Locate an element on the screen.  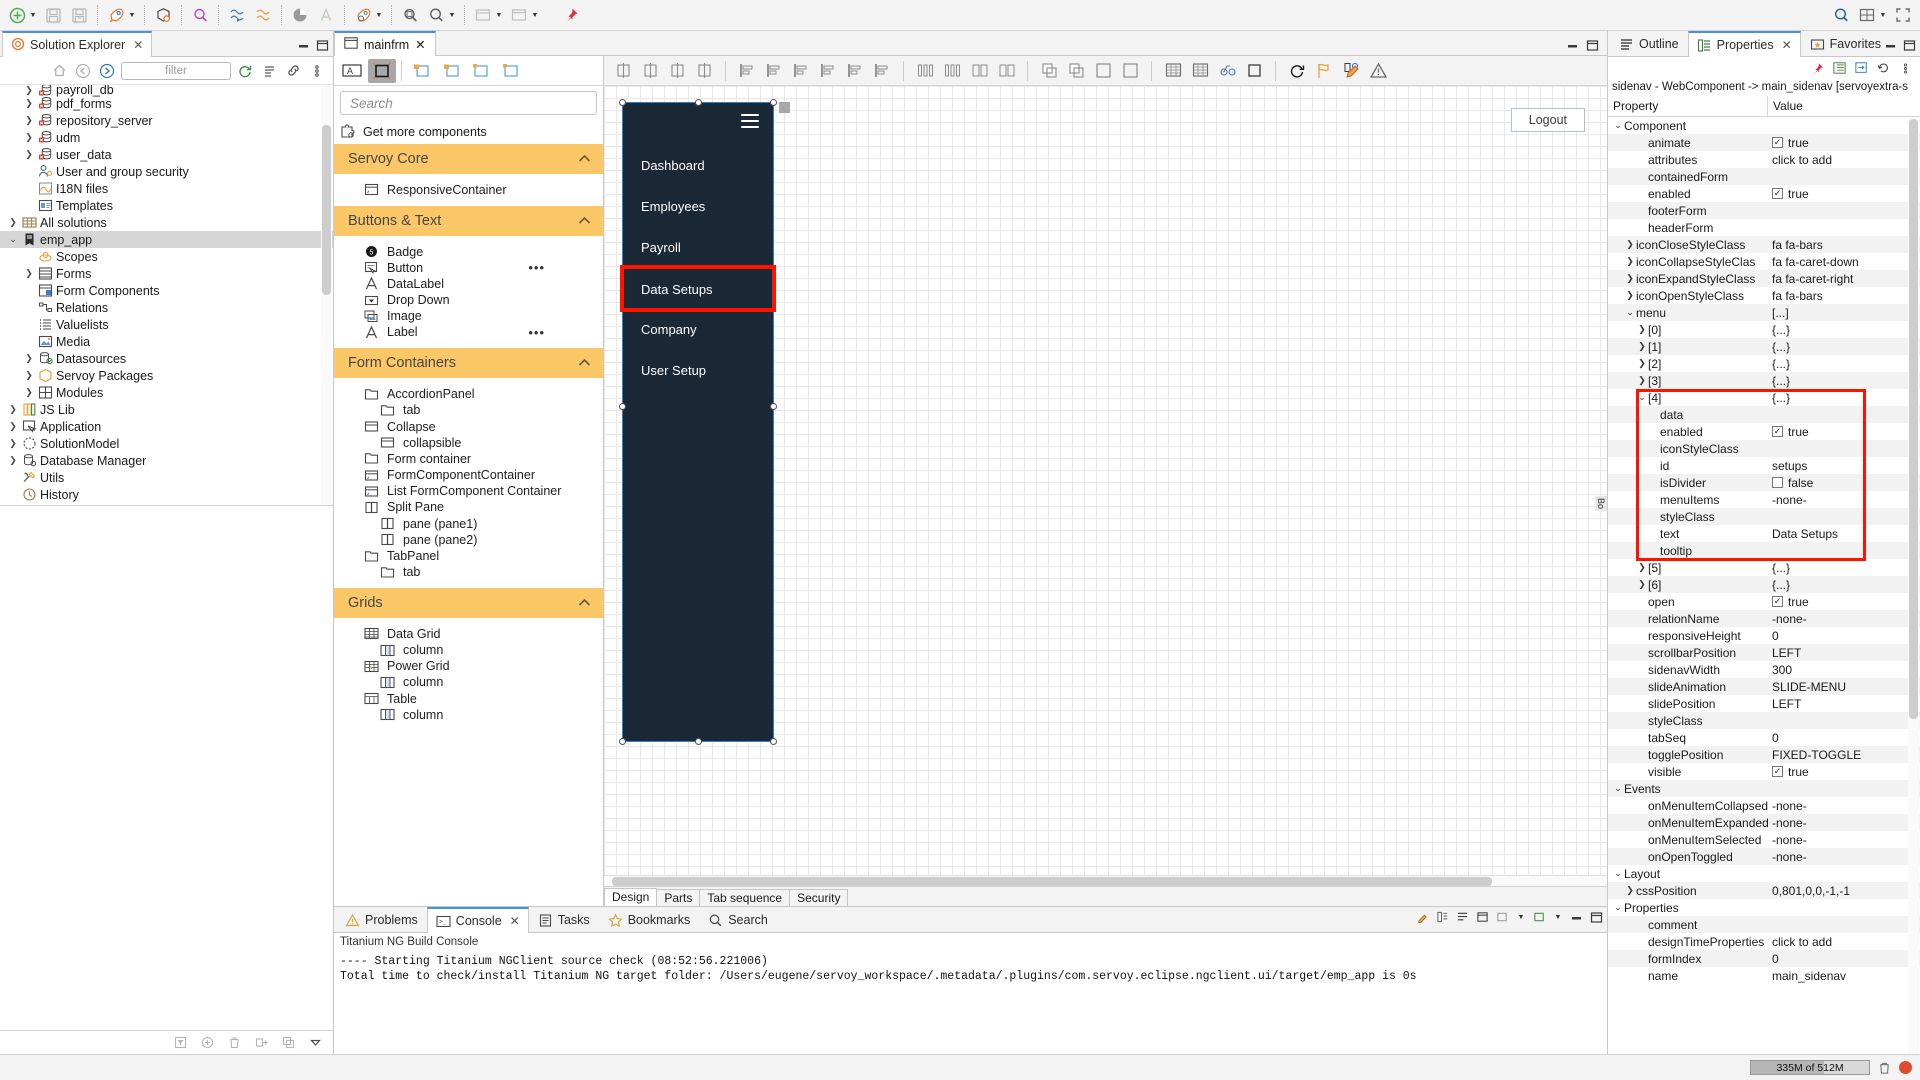
resize-handle-e is located at coordinates (773, 406).